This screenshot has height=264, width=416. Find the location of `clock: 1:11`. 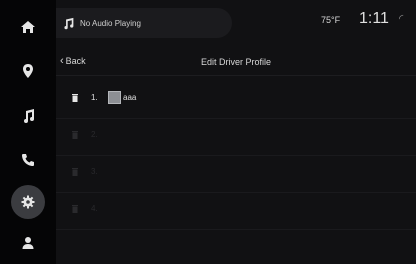

clock: 1:11 is located at coordinates (374, 18).